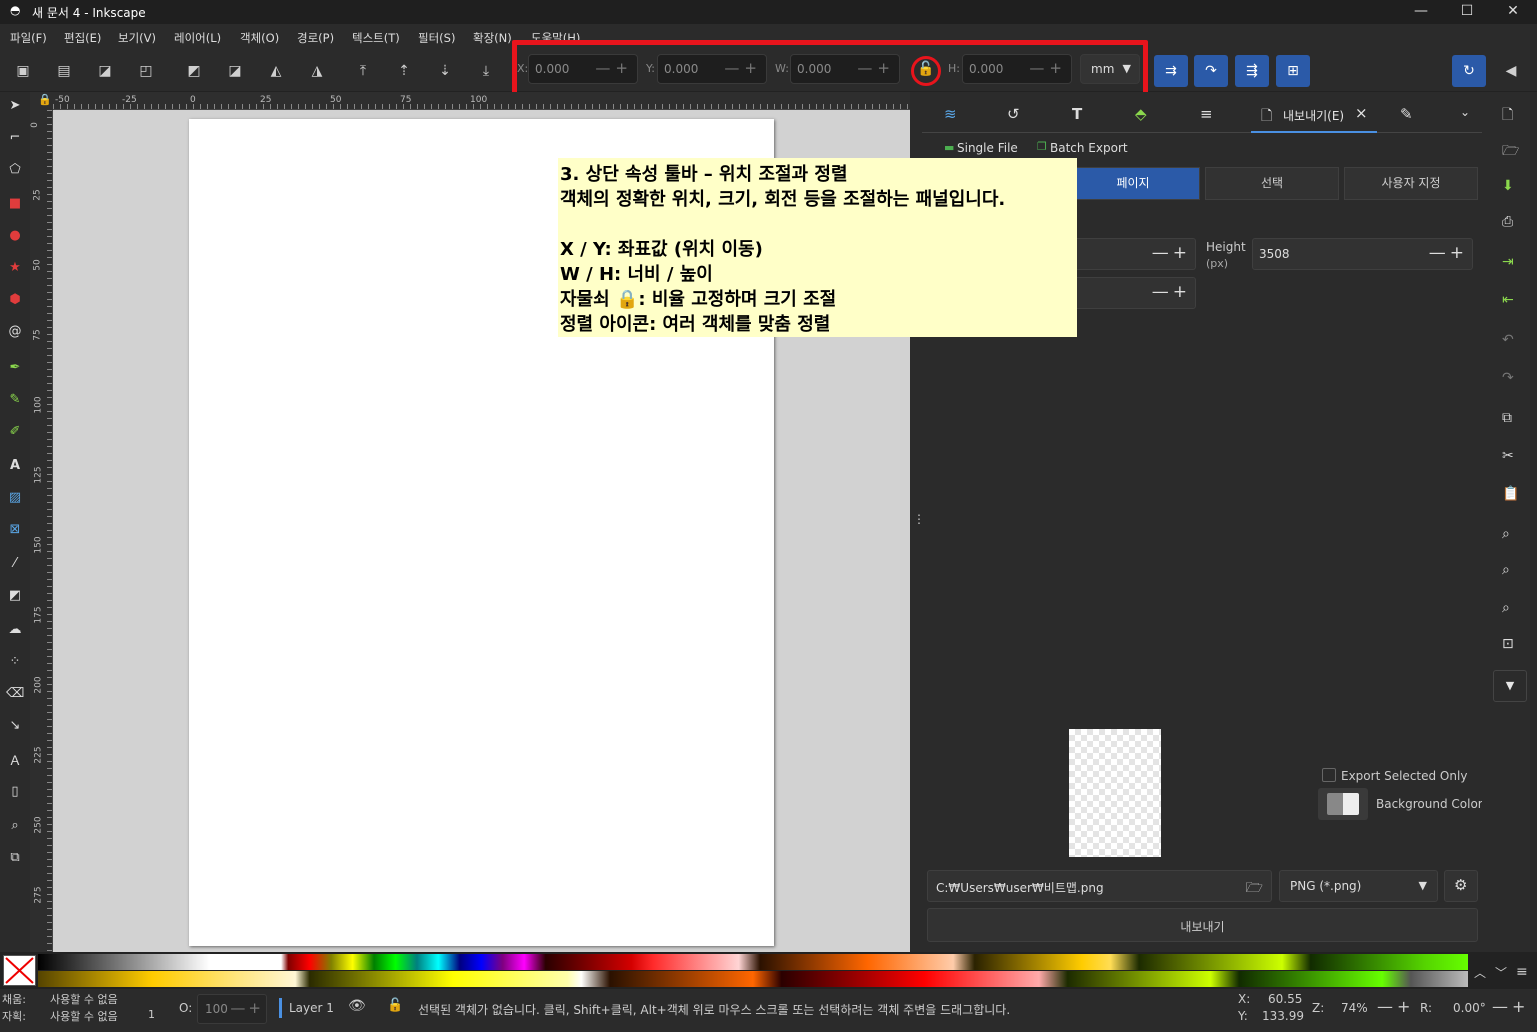 This screenshot has width=1537, height=1032. Describe the element at coordinates (1406, 114) in the screenshot. I see `fill-stroke-tab-icon: ✎` at that location.